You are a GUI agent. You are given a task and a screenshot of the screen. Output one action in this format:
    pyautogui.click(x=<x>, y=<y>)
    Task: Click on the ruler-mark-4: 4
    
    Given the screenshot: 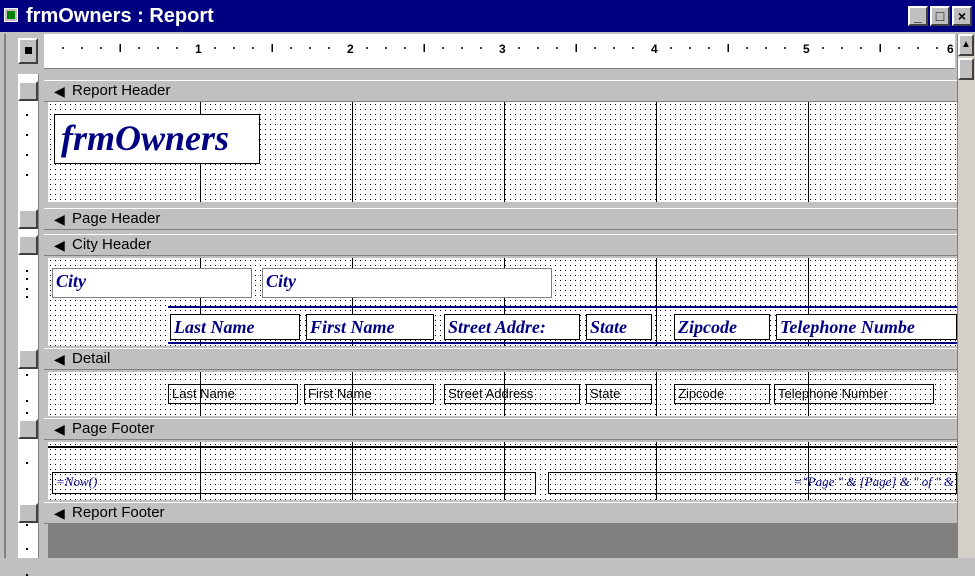 What is the action you would take?
    pyautogui.click(x=654, y=49)
    